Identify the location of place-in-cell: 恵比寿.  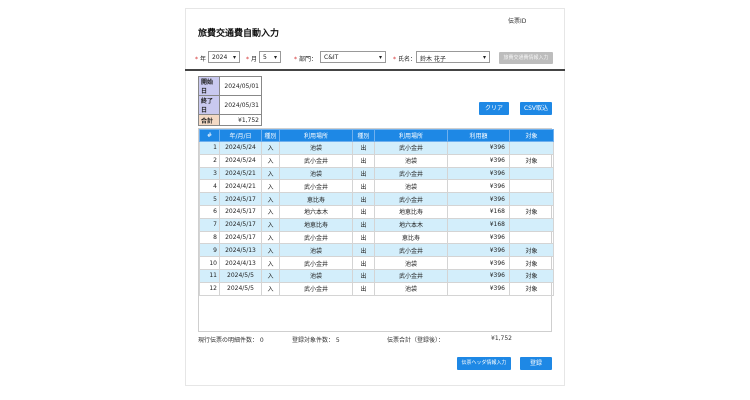
(316, 199).